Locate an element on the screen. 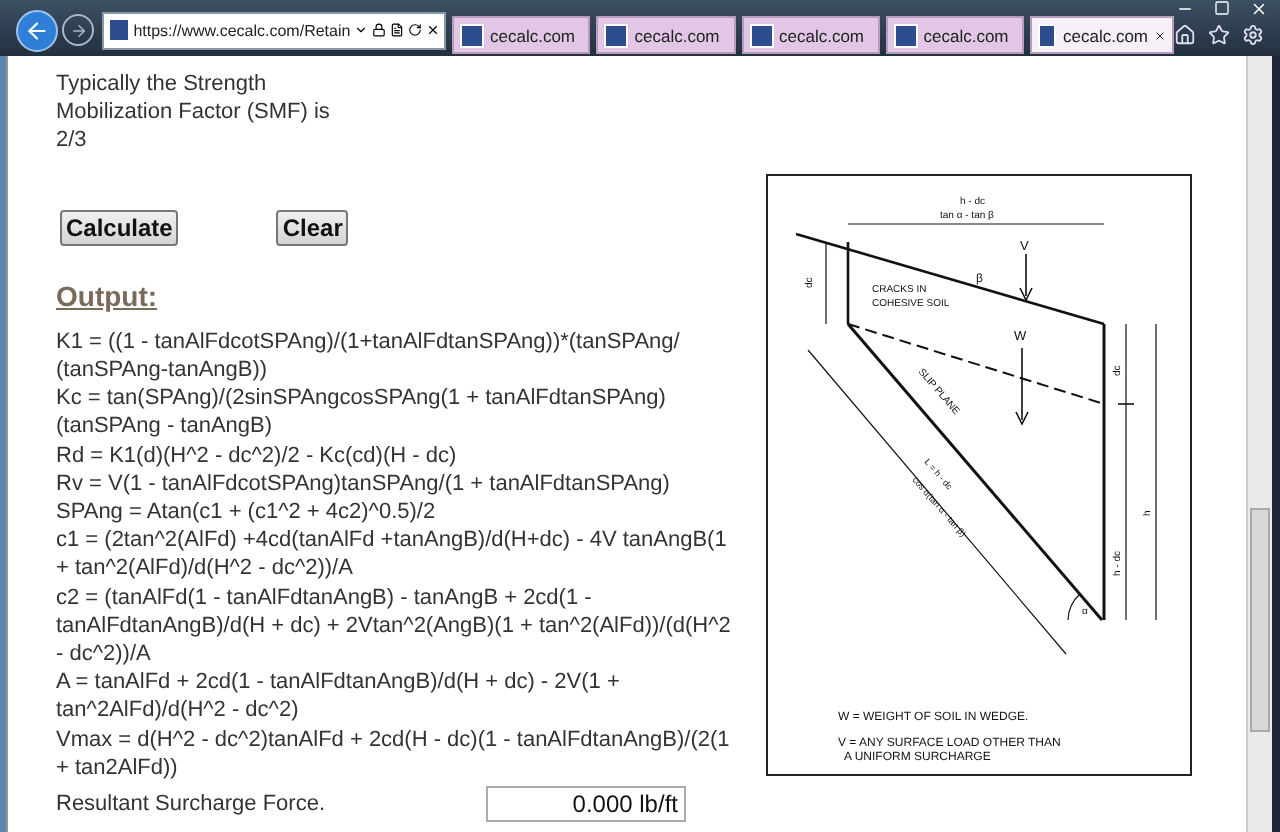 Image resolution: width=1280 pixels, height=832 pixels. formula-text: (tanSPAng-tanAngB)) is located at coordinates (163, 370).